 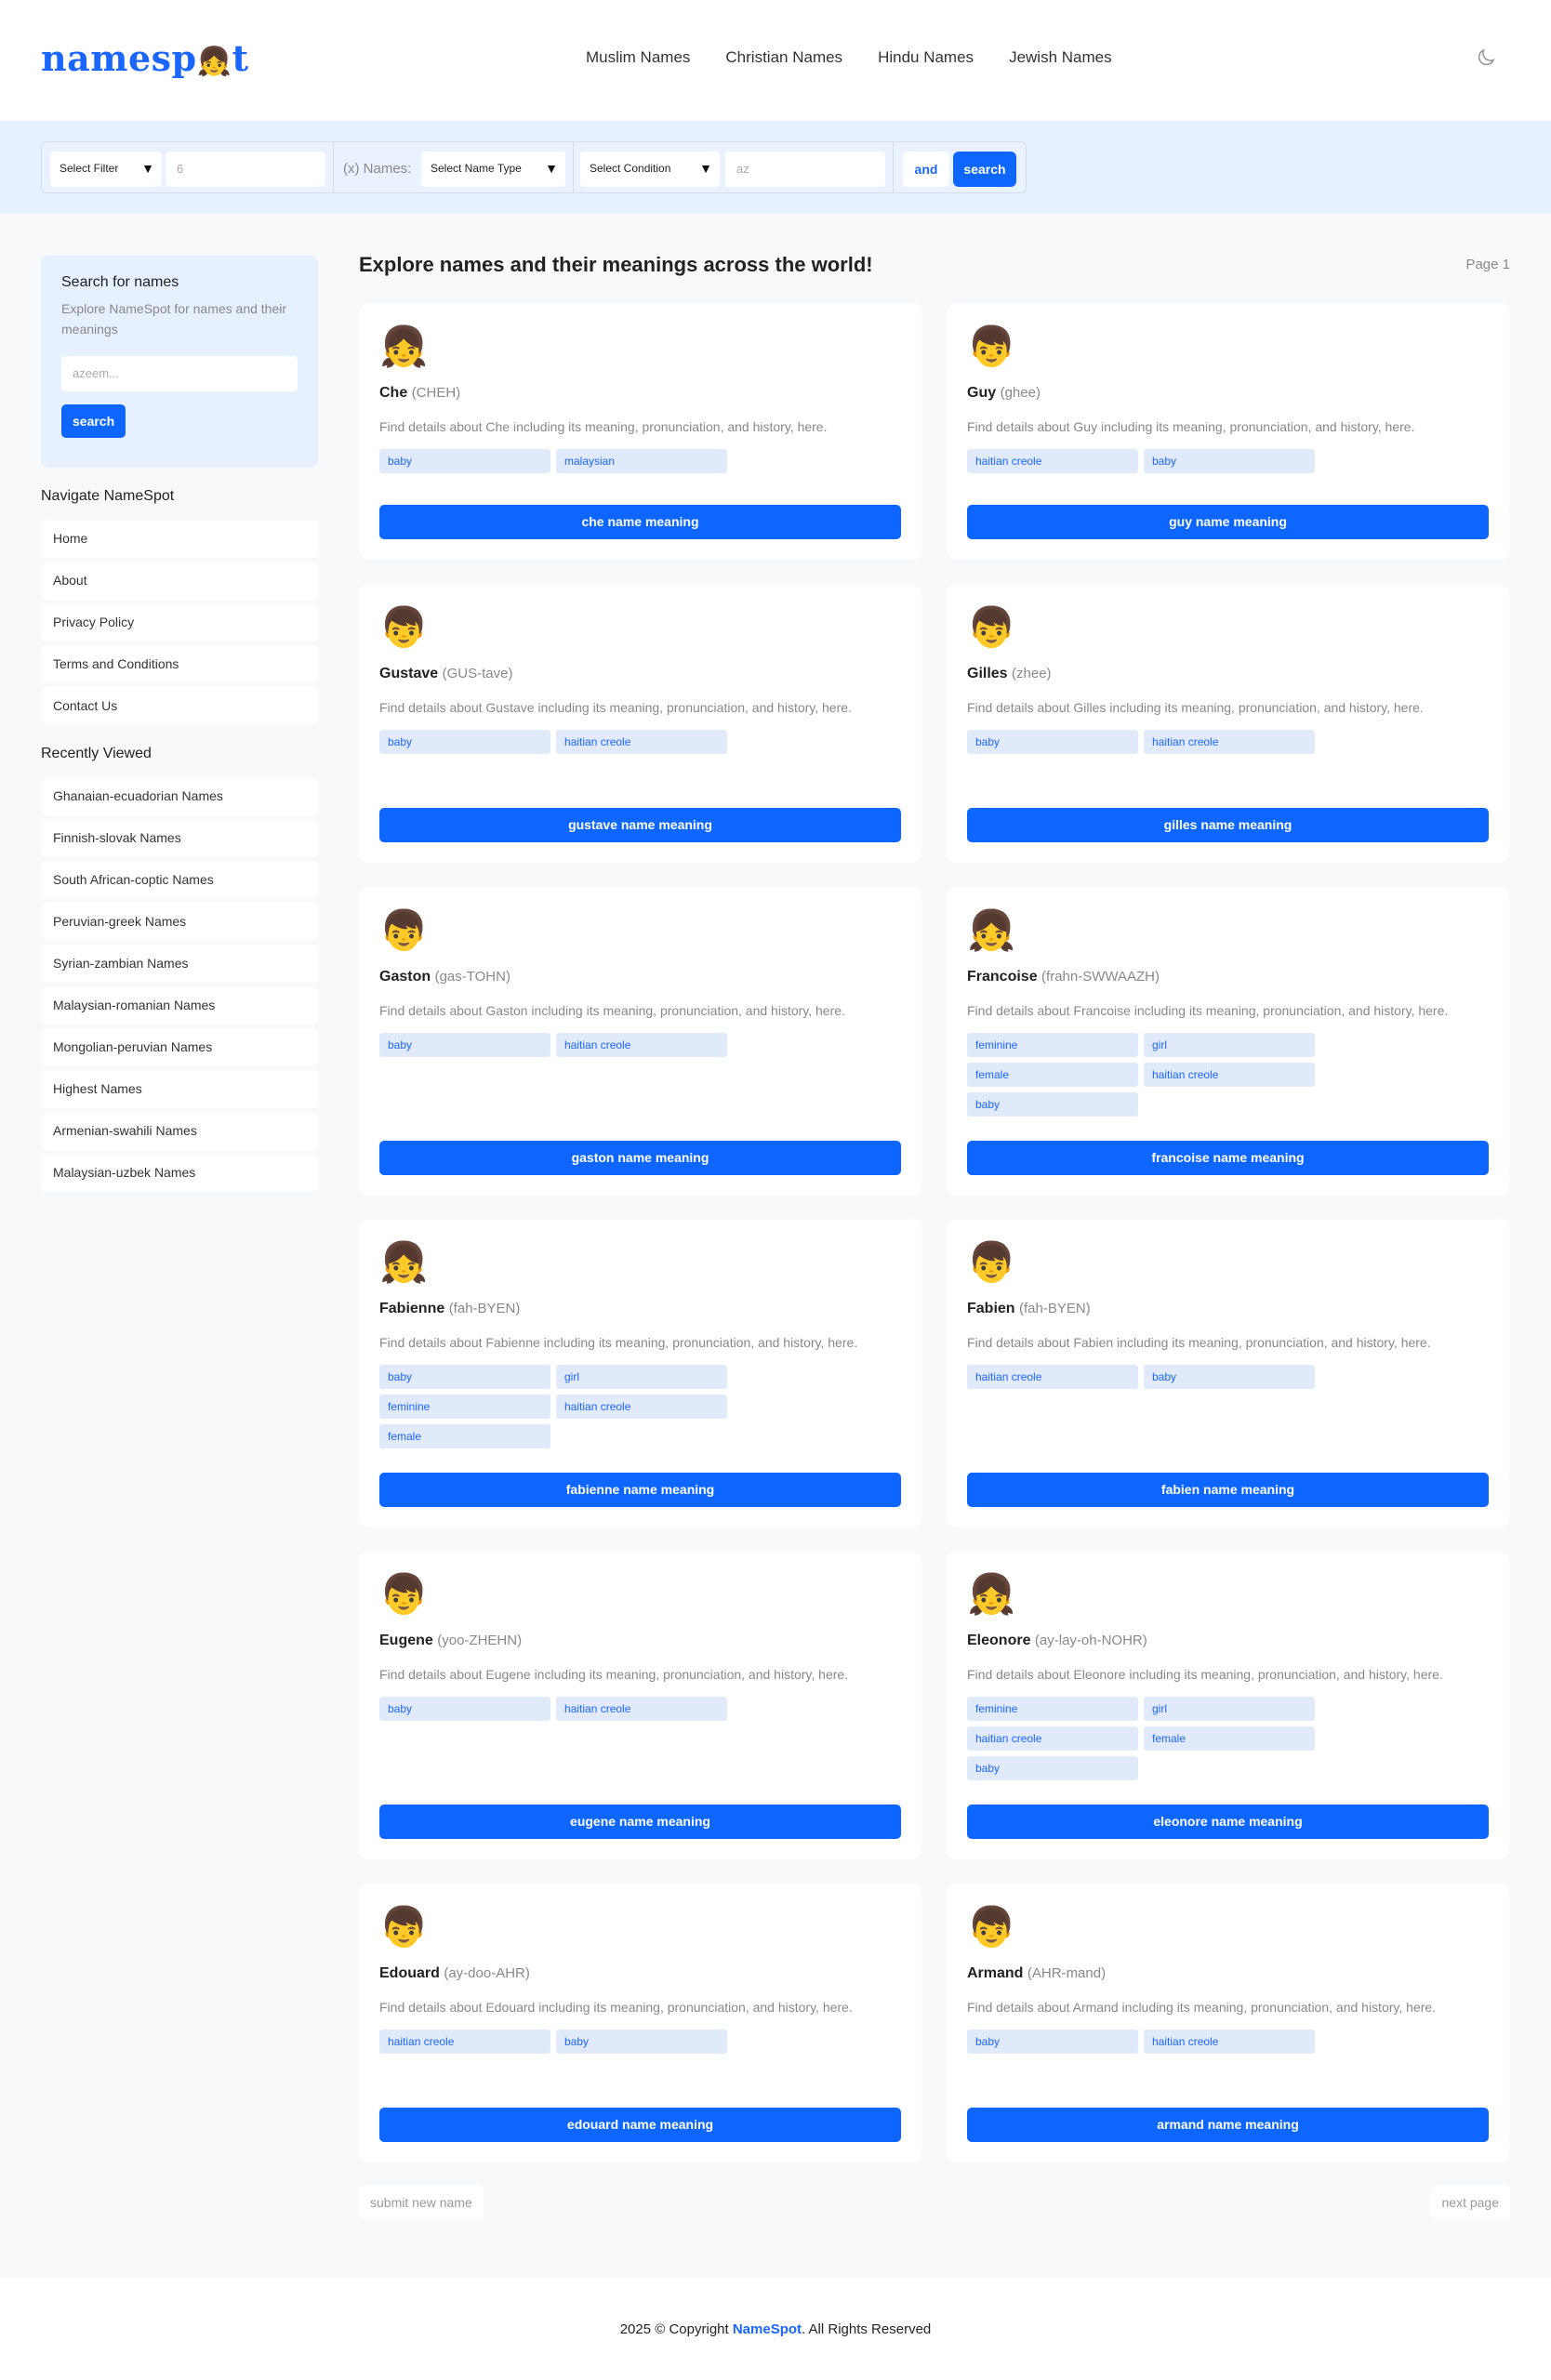 I want to click on nav-jewish-names: Jewish Names, so click(x=1060, y=57).